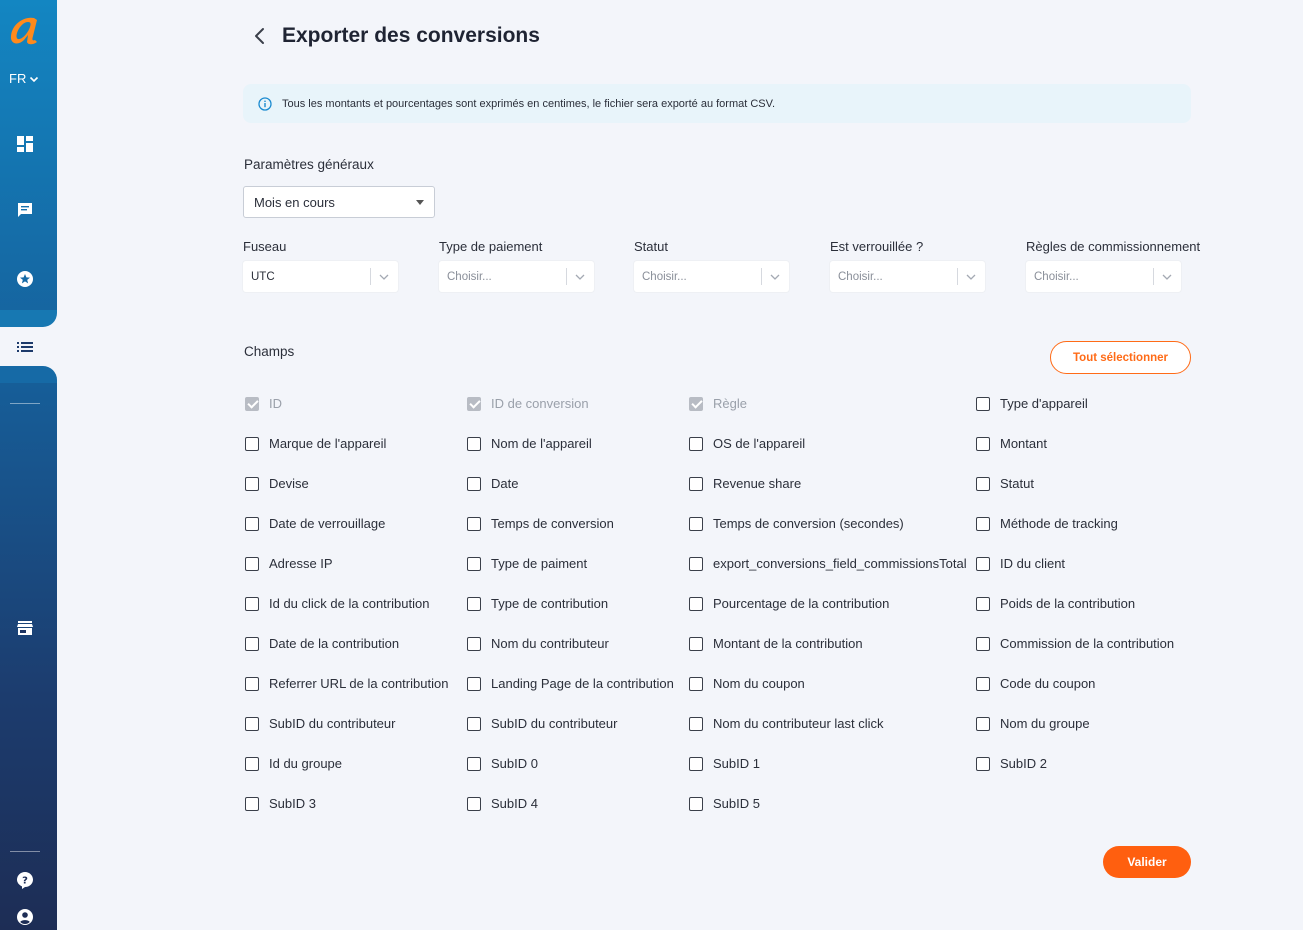 This screenshot has height=930, width=1303. Describe the element at coordinates (1120, 357) in the screenshot. I see `select-all-button: Tout sélectionner` at that location.